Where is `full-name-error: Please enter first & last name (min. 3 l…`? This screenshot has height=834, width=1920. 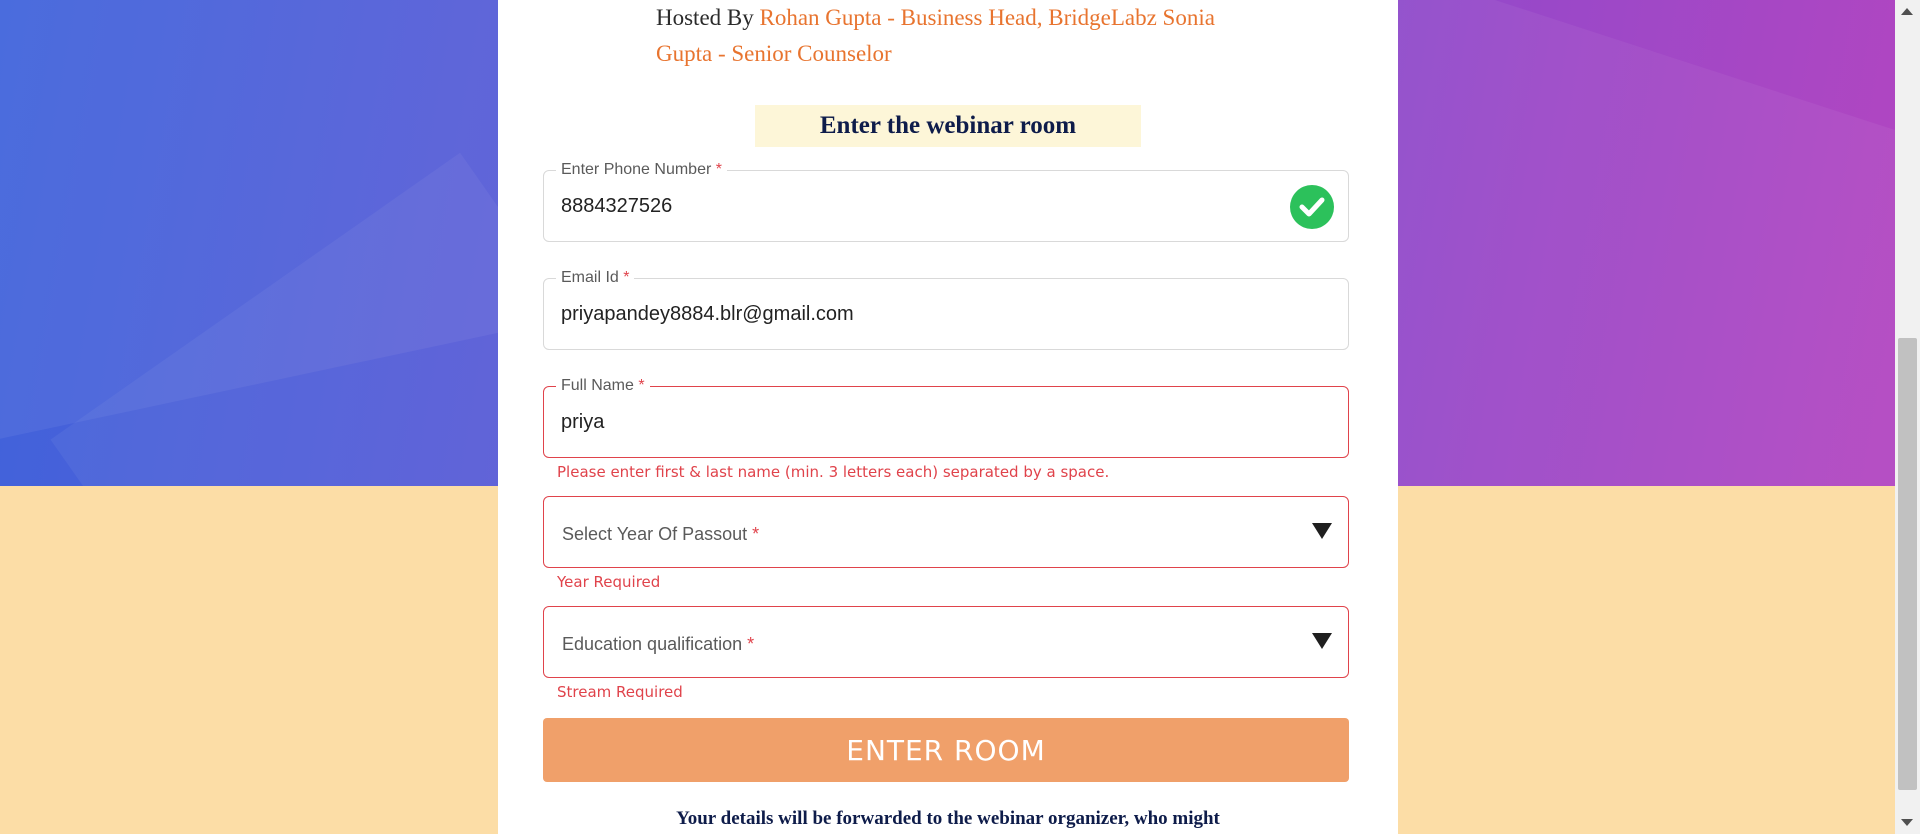 full-name-error: Please enter first & last name (min. 3 l… is located at coordinates (833, 472).